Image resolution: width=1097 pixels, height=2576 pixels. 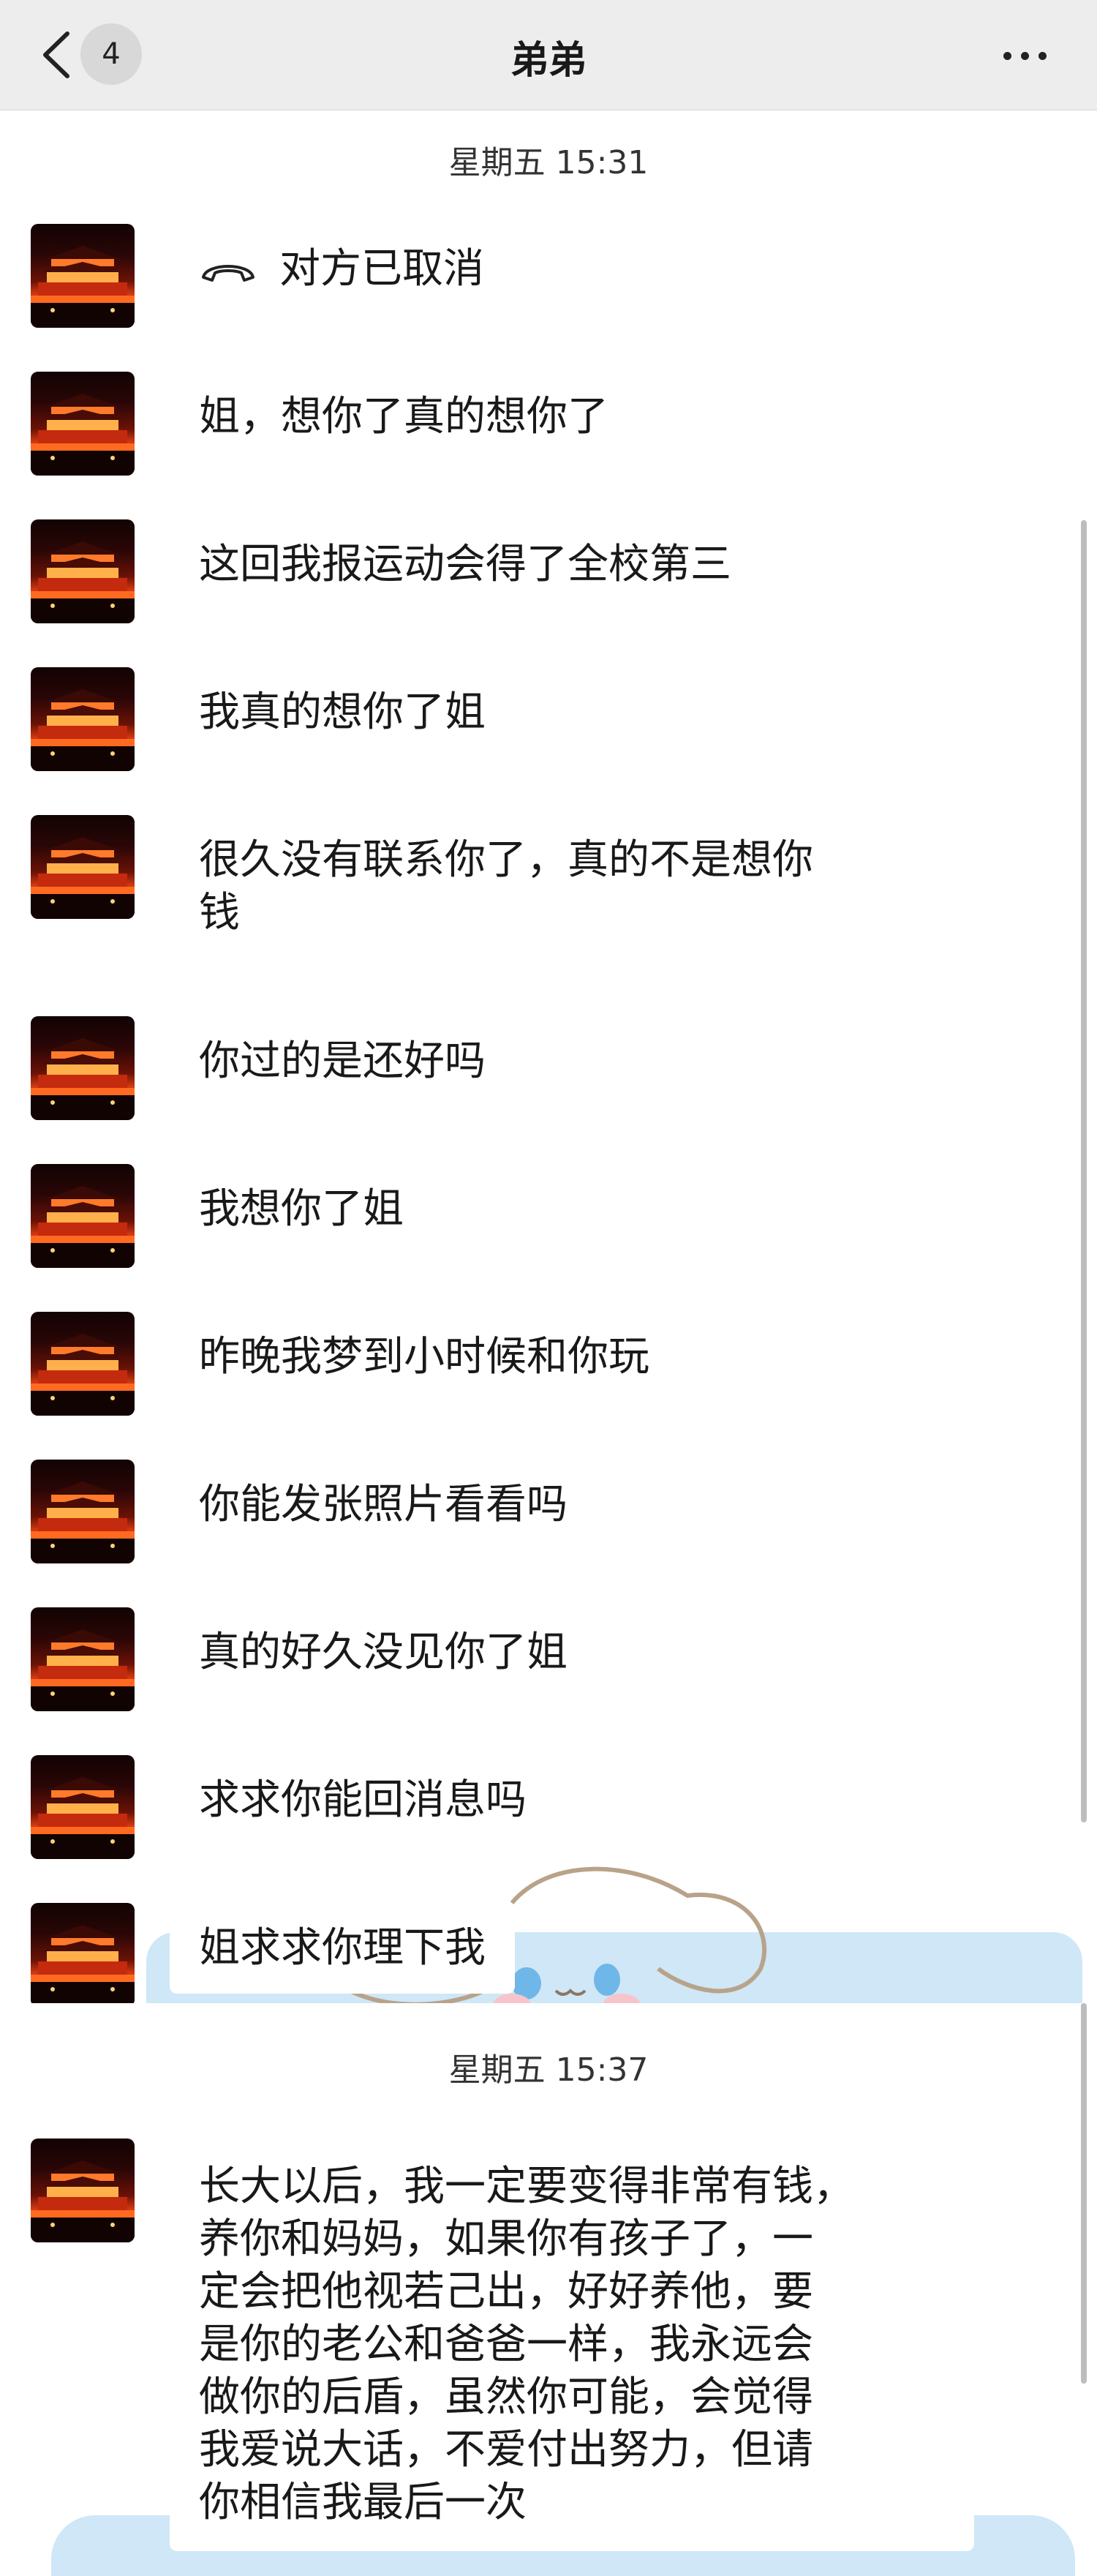 What do you see at coordinates (548, 2070) in the screenshot?
I see `timestamp: 星期五 15:37` at bounding box center [548, 2070].